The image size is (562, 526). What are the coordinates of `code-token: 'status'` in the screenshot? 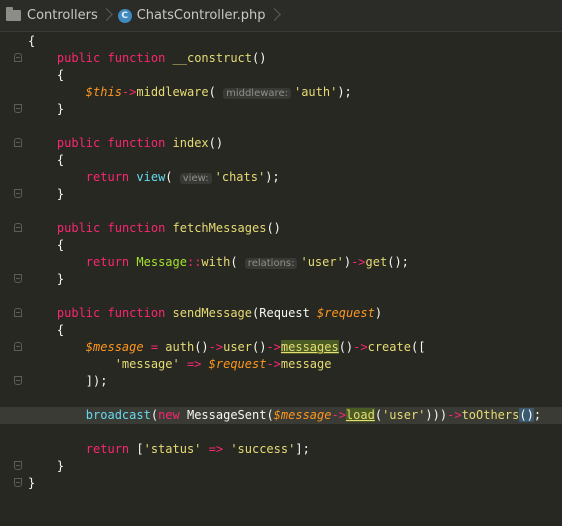 It's located at (172, 449).